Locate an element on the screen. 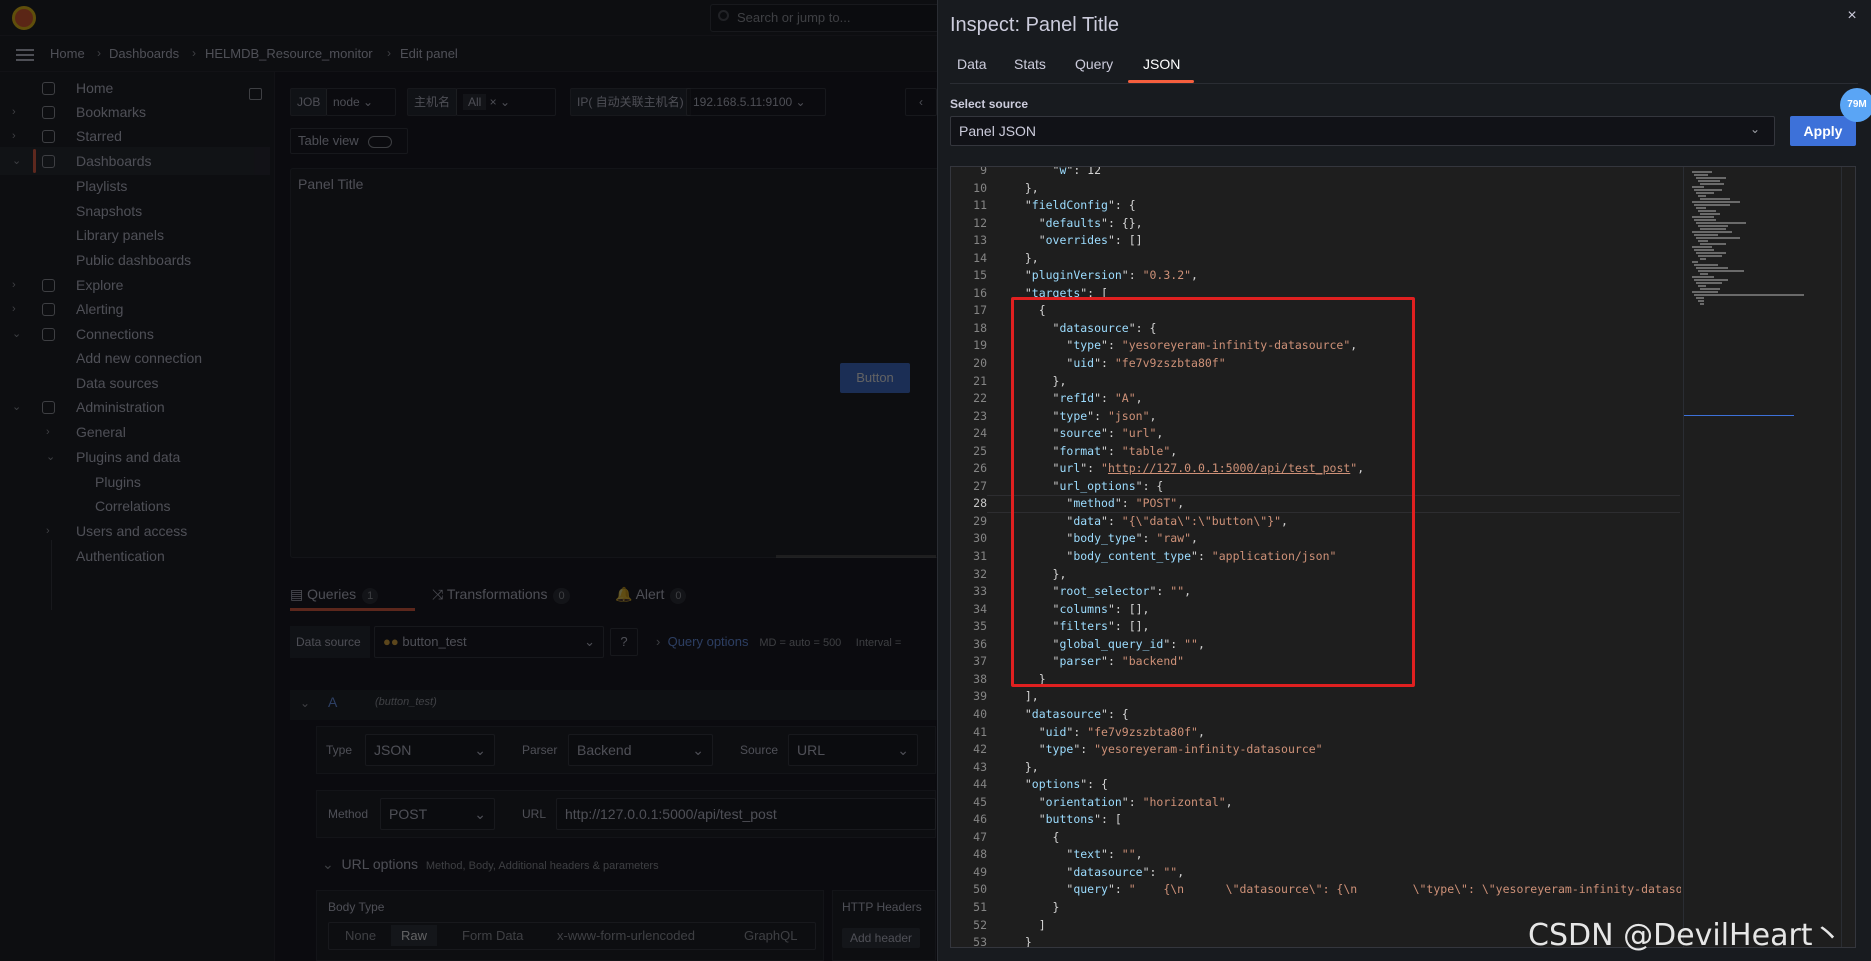  line-number: 25 is located at coordinates (980, 450).